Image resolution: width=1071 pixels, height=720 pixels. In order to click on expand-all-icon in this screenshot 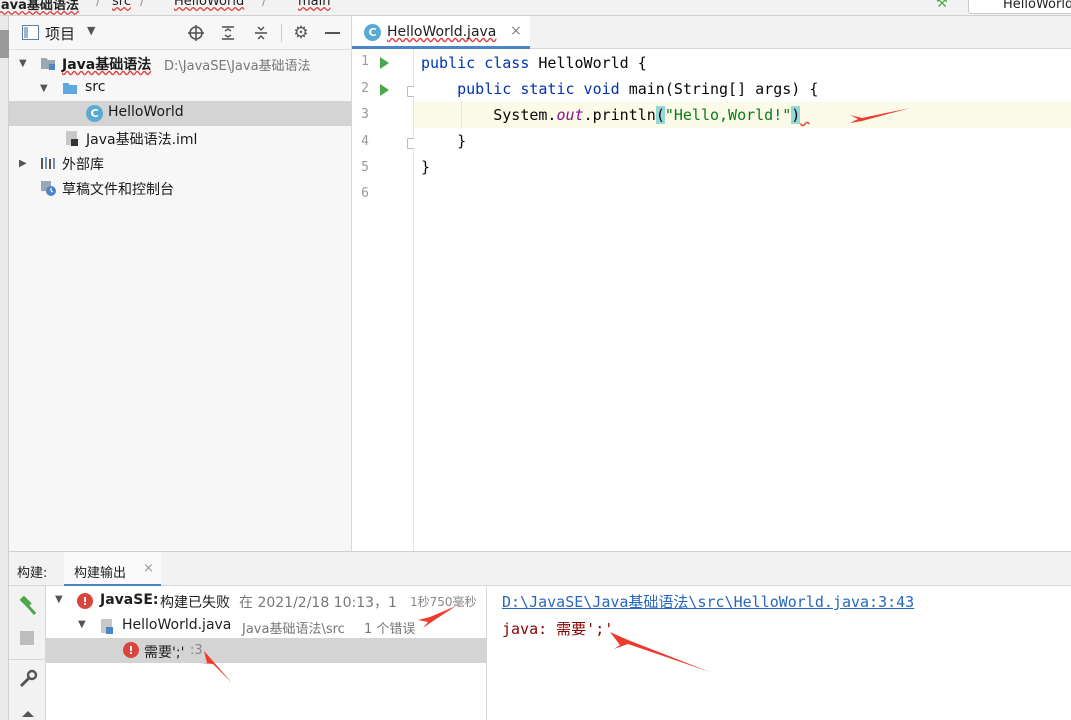, I will do `click(228, 33)`.